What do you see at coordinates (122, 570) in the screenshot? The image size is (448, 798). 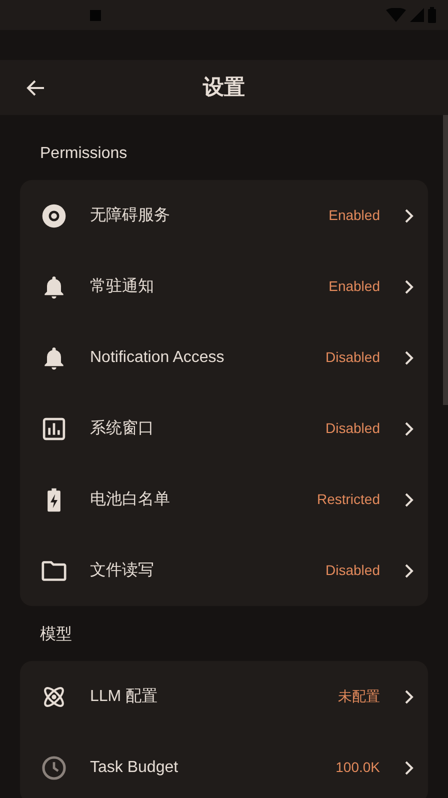 I see `row-label: 文件读写` at bounding box center [122, 570].